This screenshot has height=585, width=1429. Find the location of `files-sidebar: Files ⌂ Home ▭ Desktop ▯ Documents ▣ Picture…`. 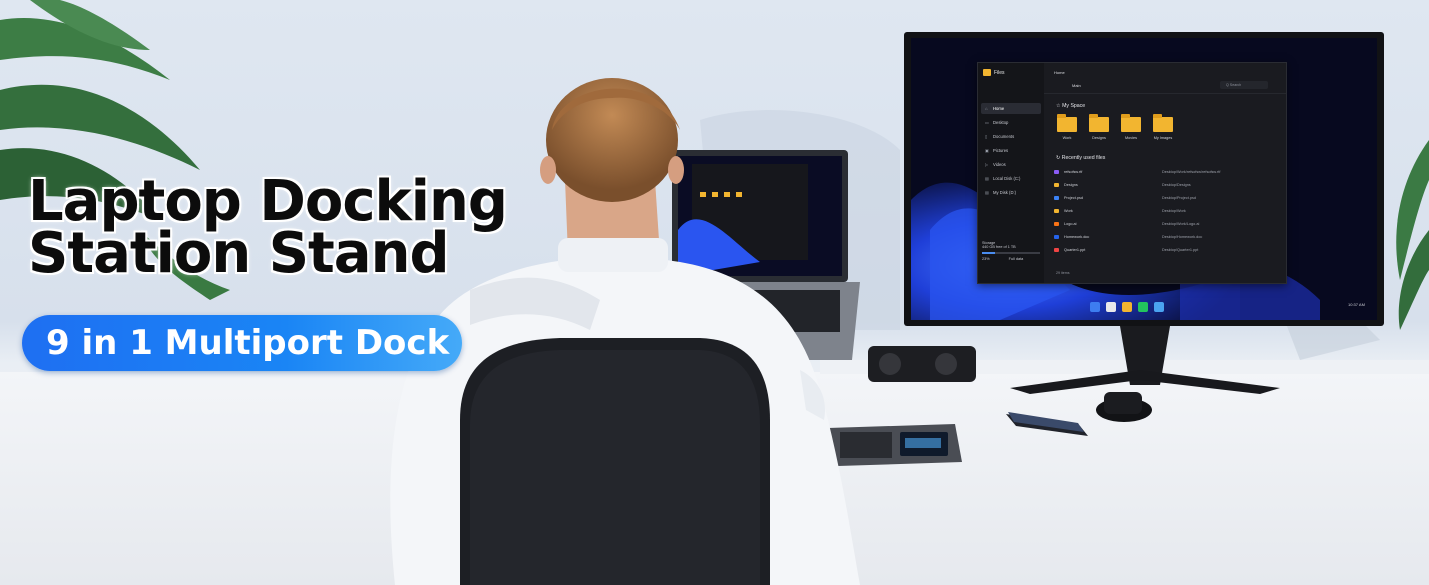

files-sidebar: Files ⌂ Home ▭ Desktop ▯ Documents ▣ Picture… is located at coordinates (1011, 173).